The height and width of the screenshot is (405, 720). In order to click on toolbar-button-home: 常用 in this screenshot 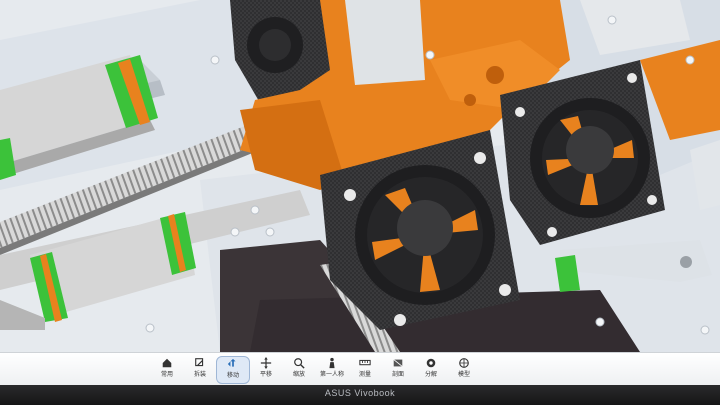, I will do `click(167, 370)`.